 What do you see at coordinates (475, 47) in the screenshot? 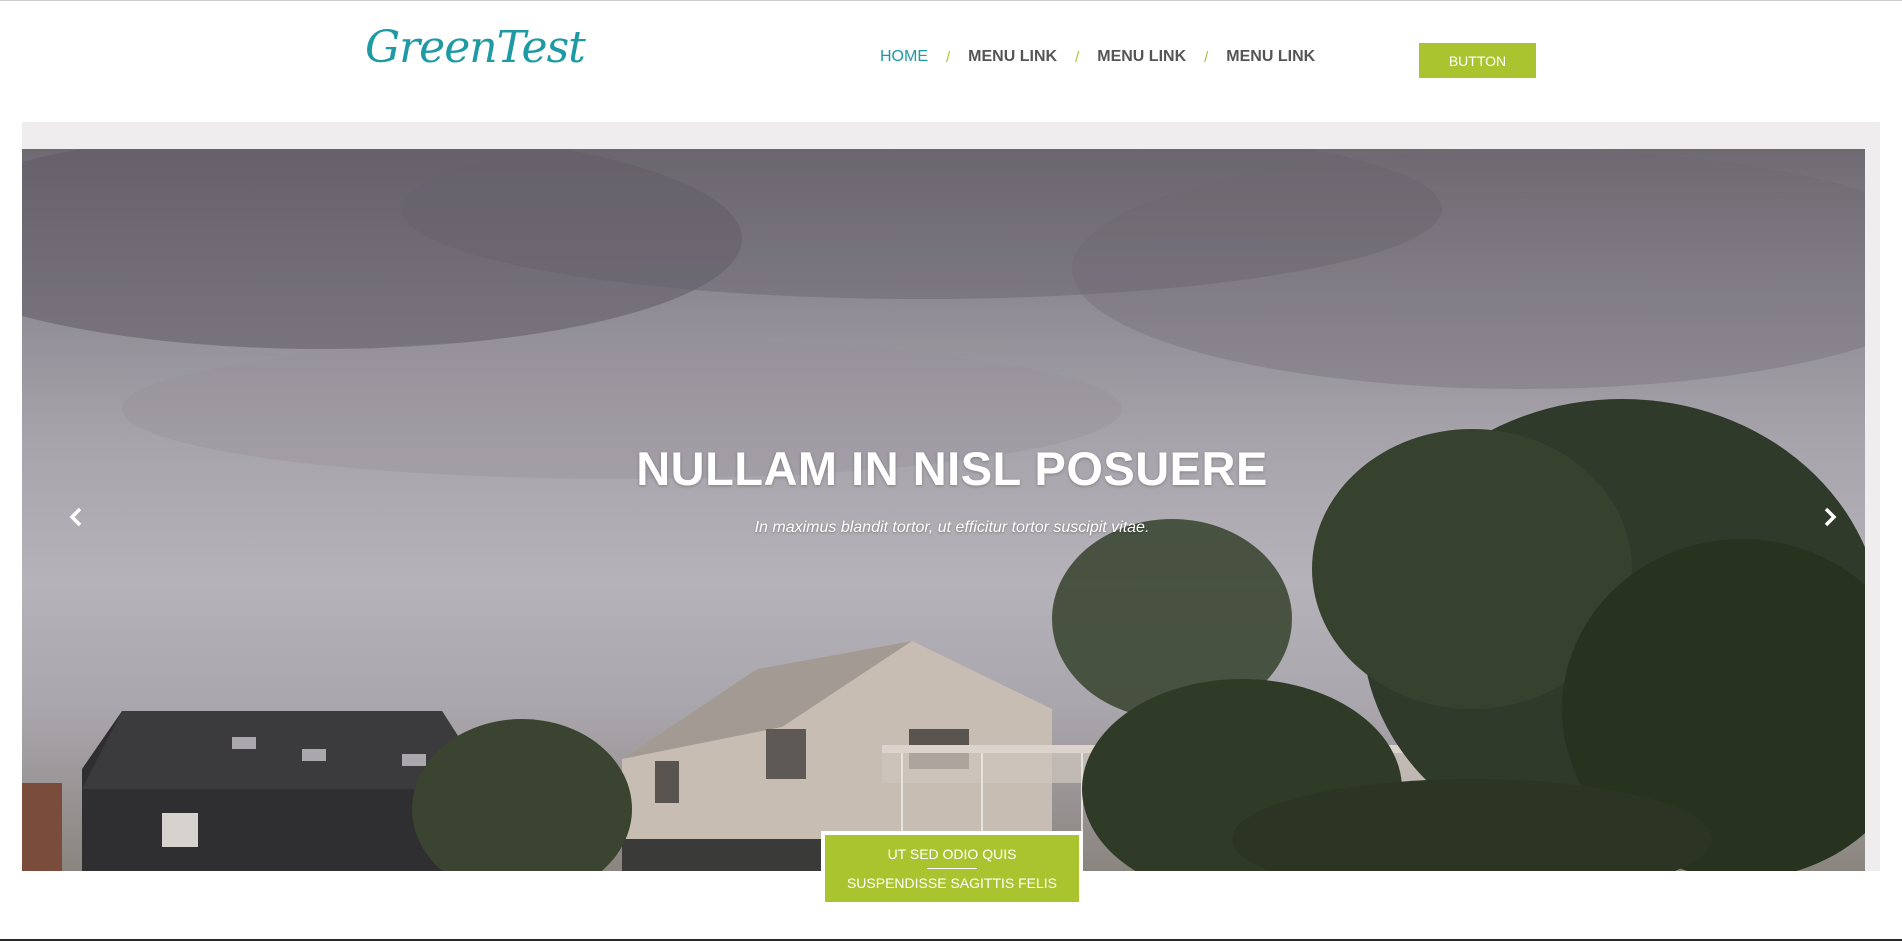
I see `site-logo: GreenTest` at bounding box center [475, 47].